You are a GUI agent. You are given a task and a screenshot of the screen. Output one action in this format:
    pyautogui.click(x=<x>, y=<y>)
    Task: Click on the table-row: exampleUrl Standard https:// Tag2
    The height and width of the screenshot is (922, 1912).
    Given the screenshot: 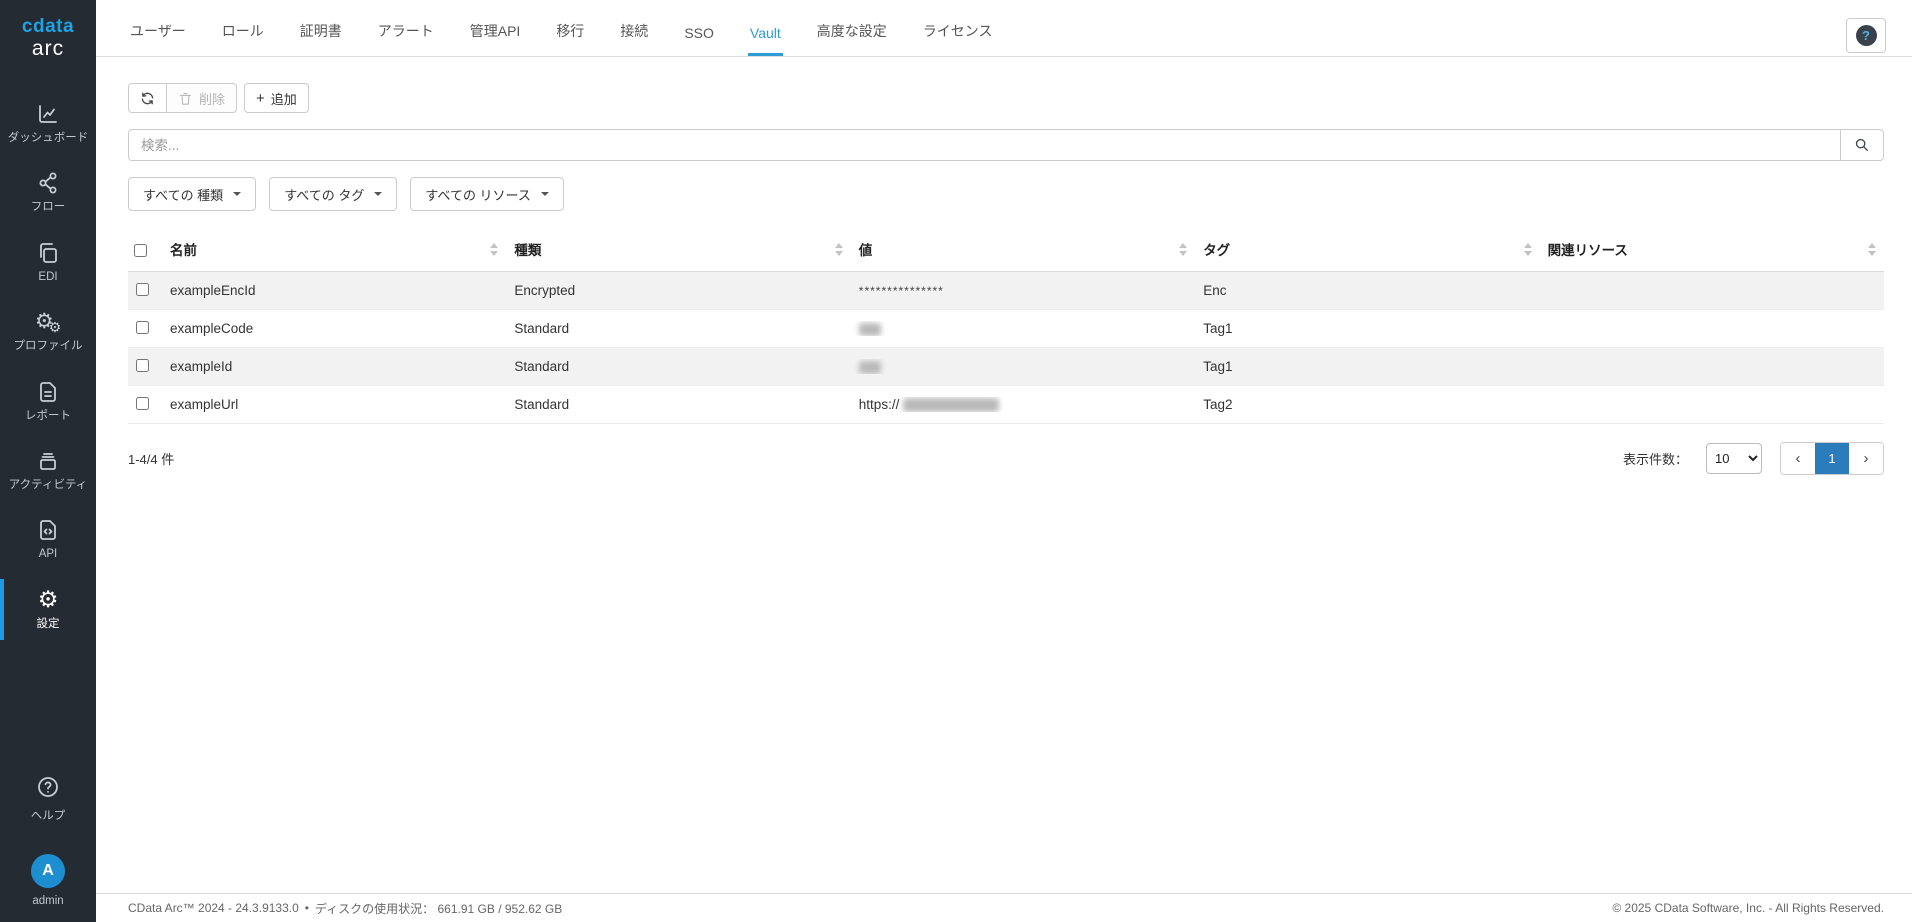 What is the action you would take?
    pyautogui.click(x=1006, y=405)
    